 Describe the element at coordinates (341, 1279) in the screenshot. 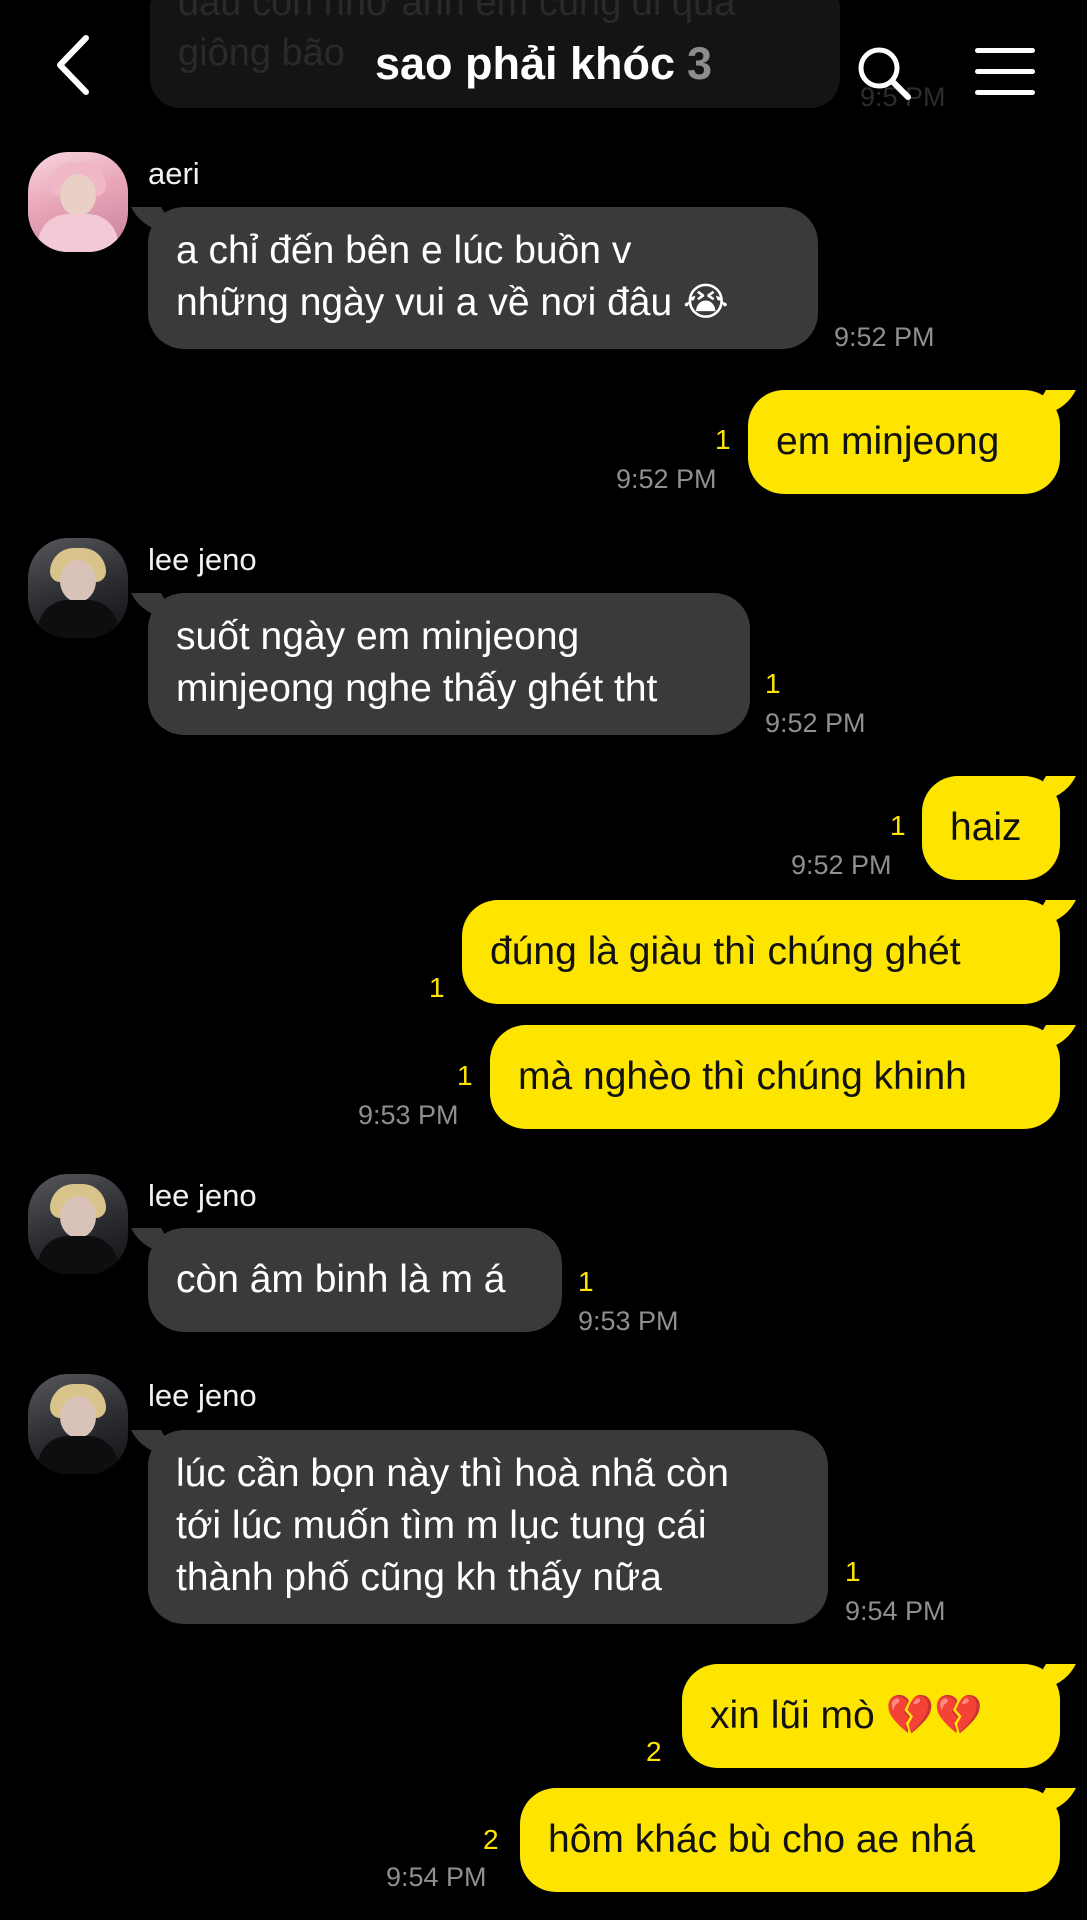

I see `message-line: còn âm binh là m á` at that location.